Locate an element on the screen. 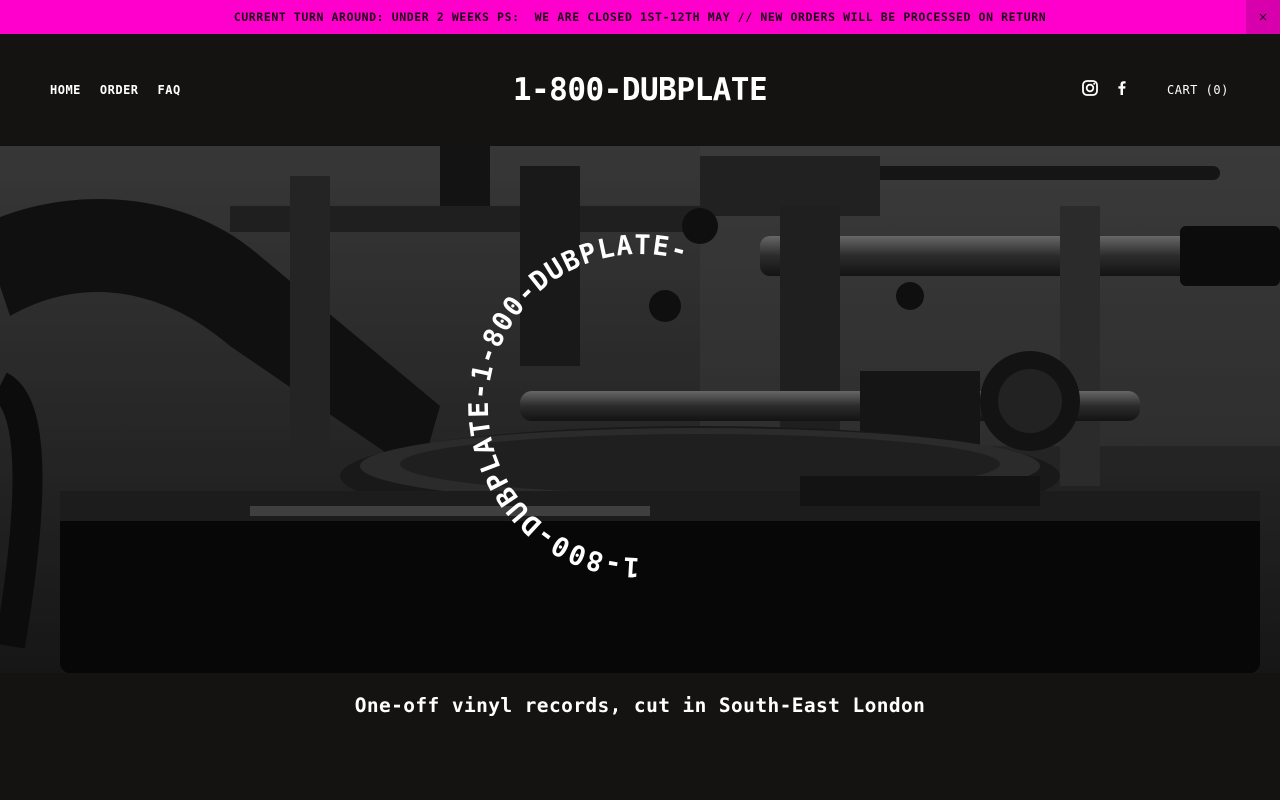 The image size is (1280, 800). cart-link: CART (0) is located at coordinates (1198, 90).